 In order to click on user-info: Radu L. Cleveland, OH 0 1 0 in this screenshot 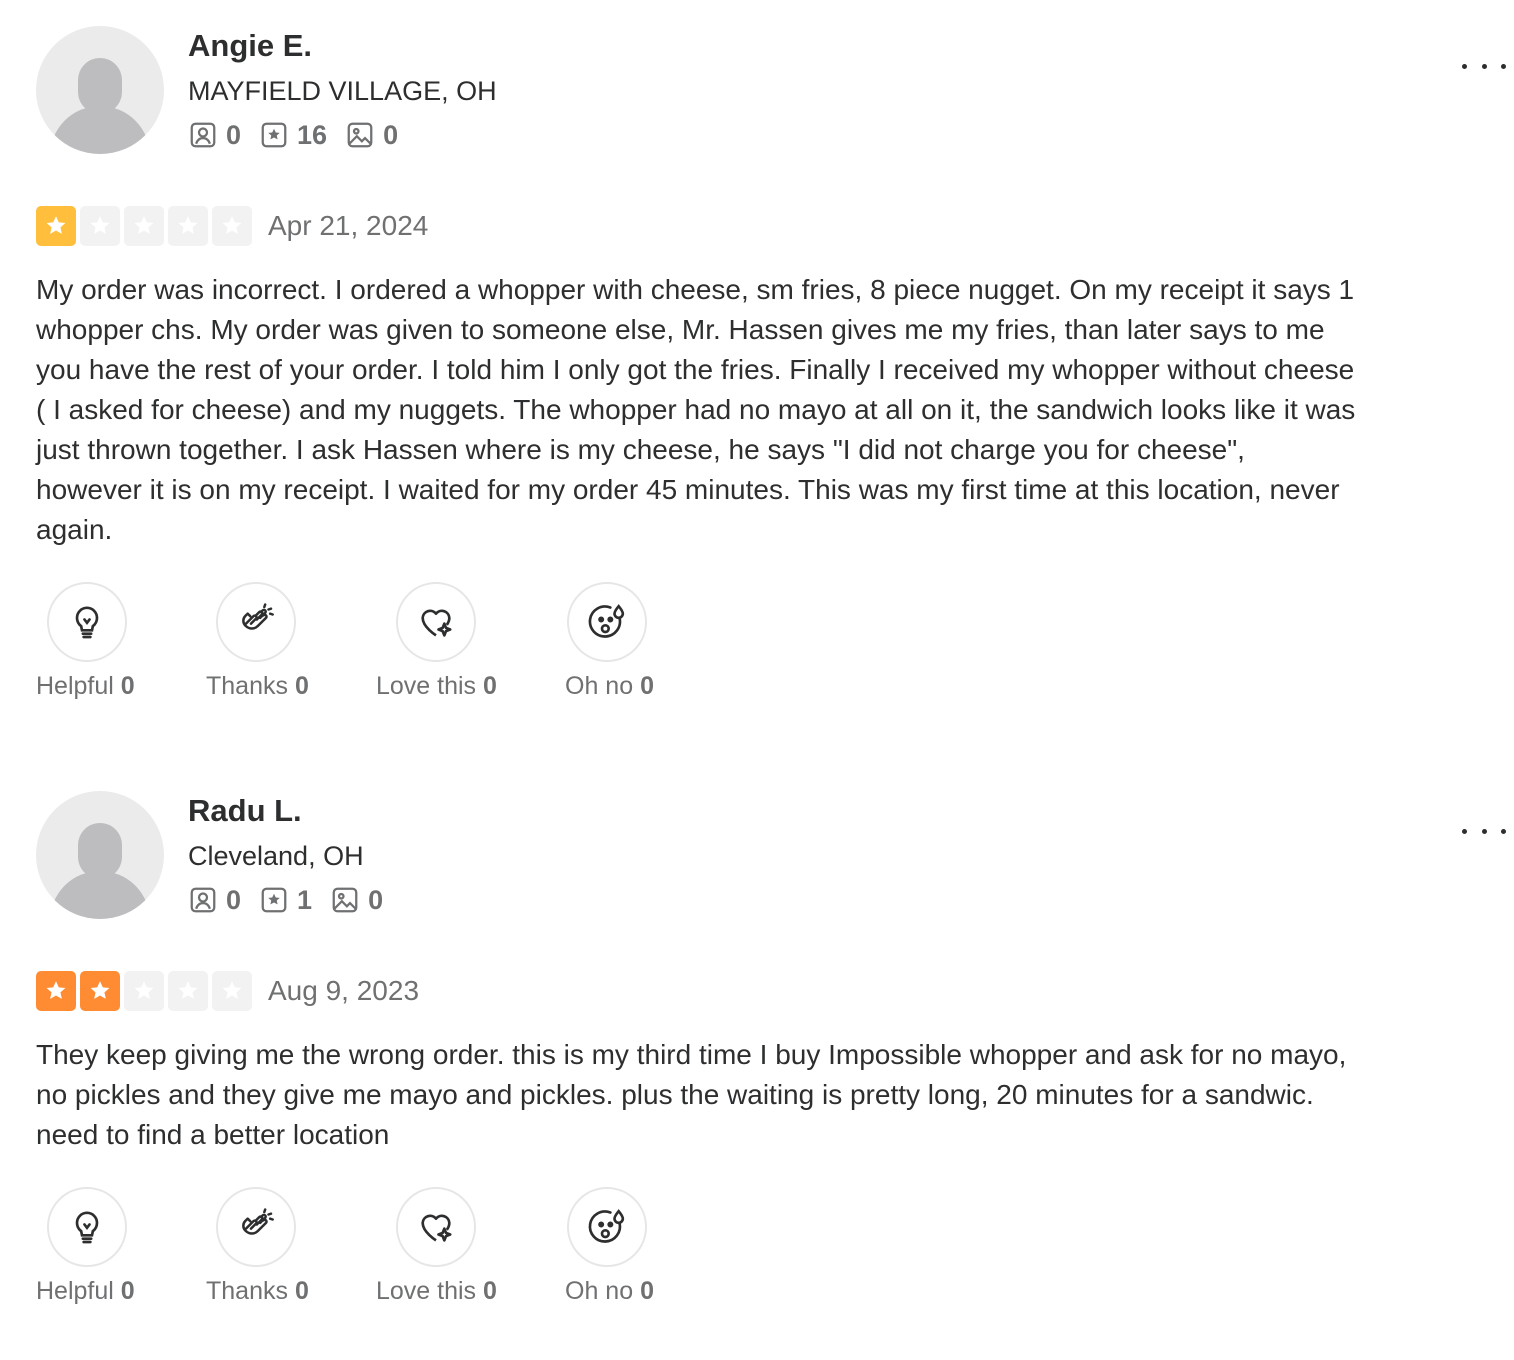, I will do `click(294, 854)`.